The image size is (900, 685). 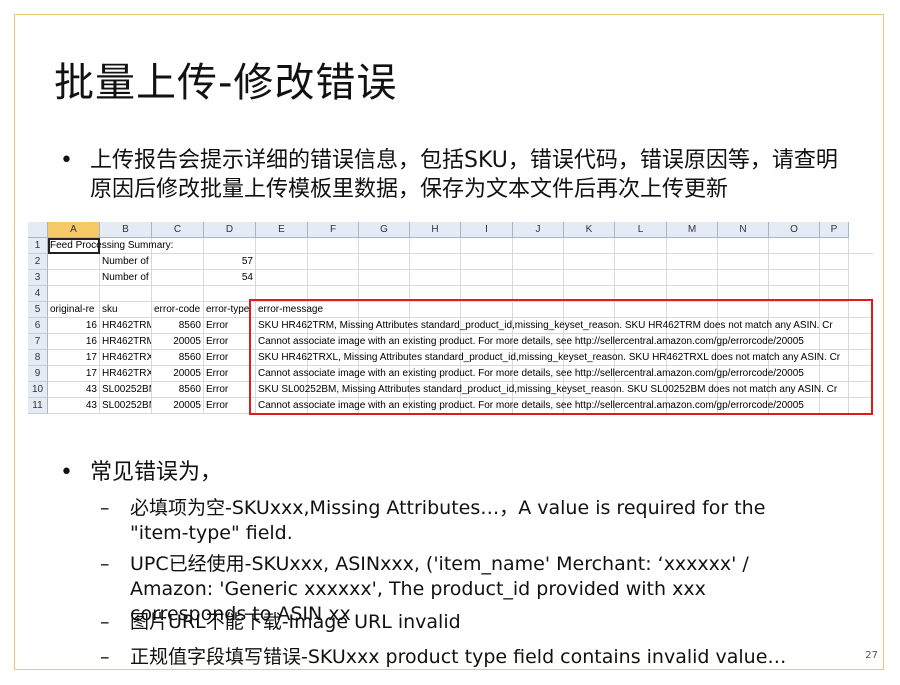 I want to click on row-number: 9, so click(x=38, y=374).